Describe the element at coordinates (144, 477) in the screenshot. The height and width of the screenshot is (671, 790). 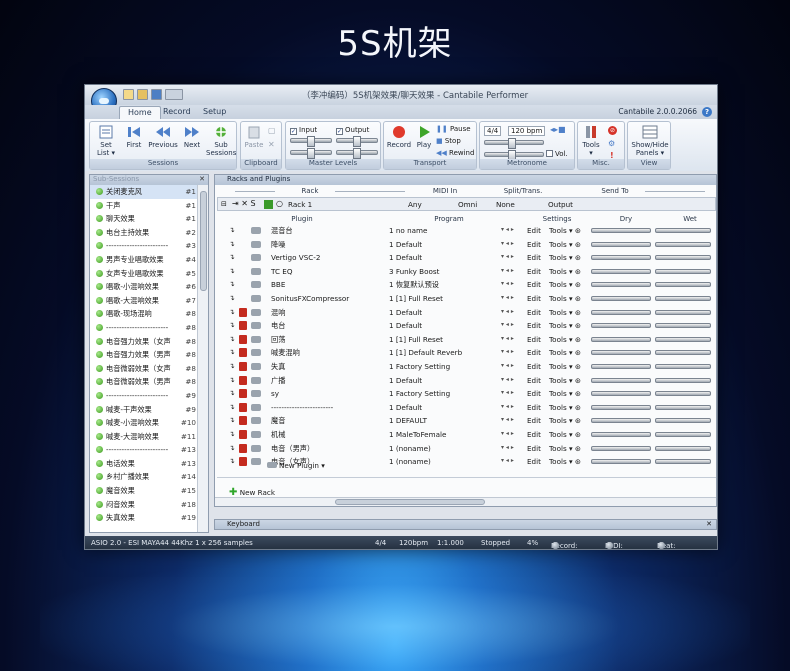
I see `sub-session-item: 乡村广播效果 #14` at that location.